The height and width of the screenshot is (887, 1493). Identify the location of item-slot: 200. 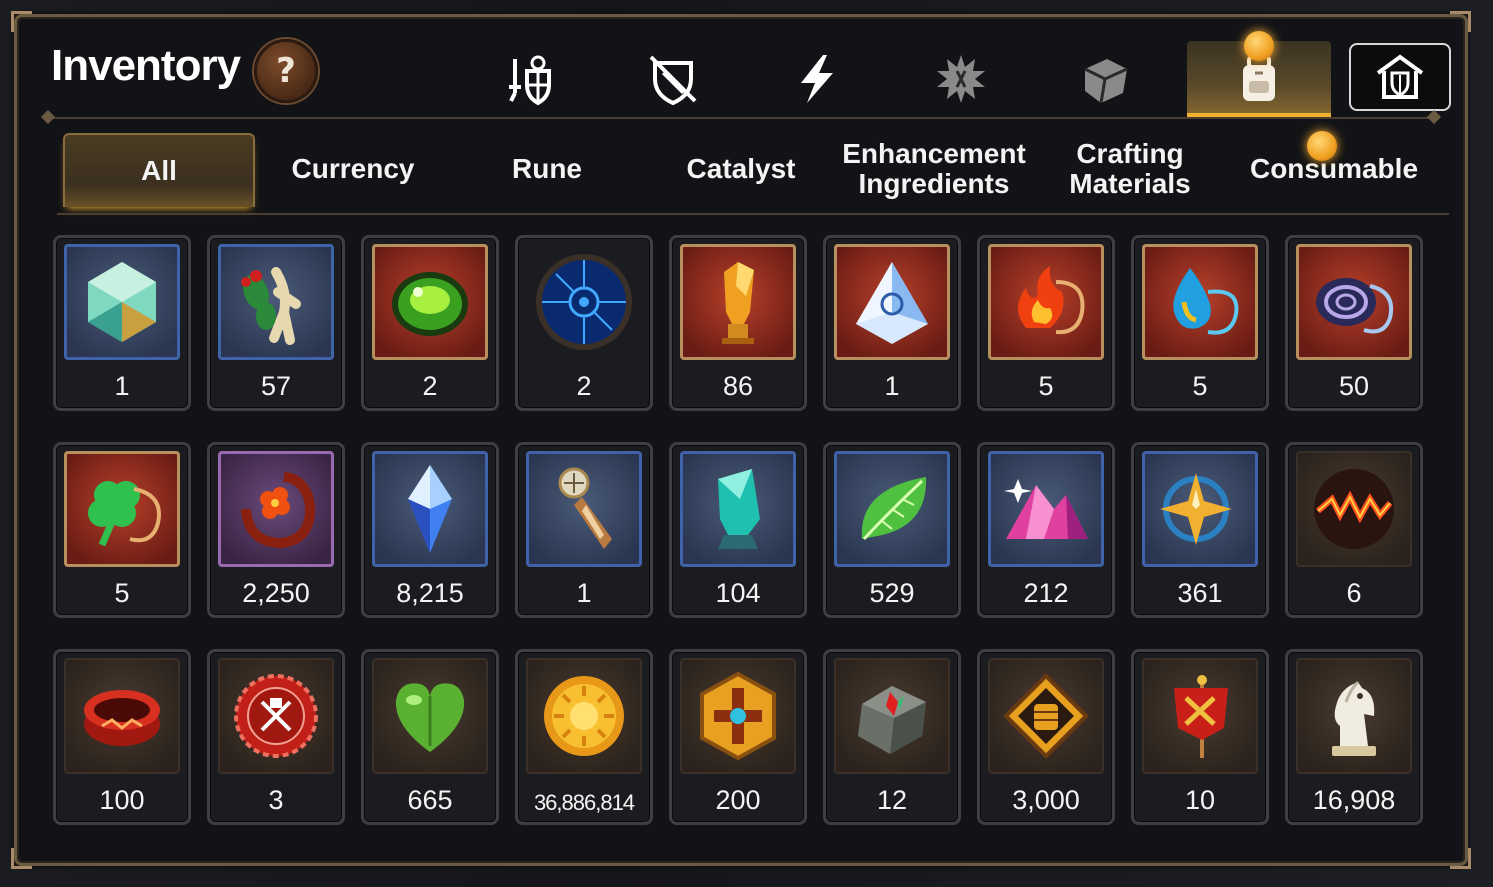
(738, 737).